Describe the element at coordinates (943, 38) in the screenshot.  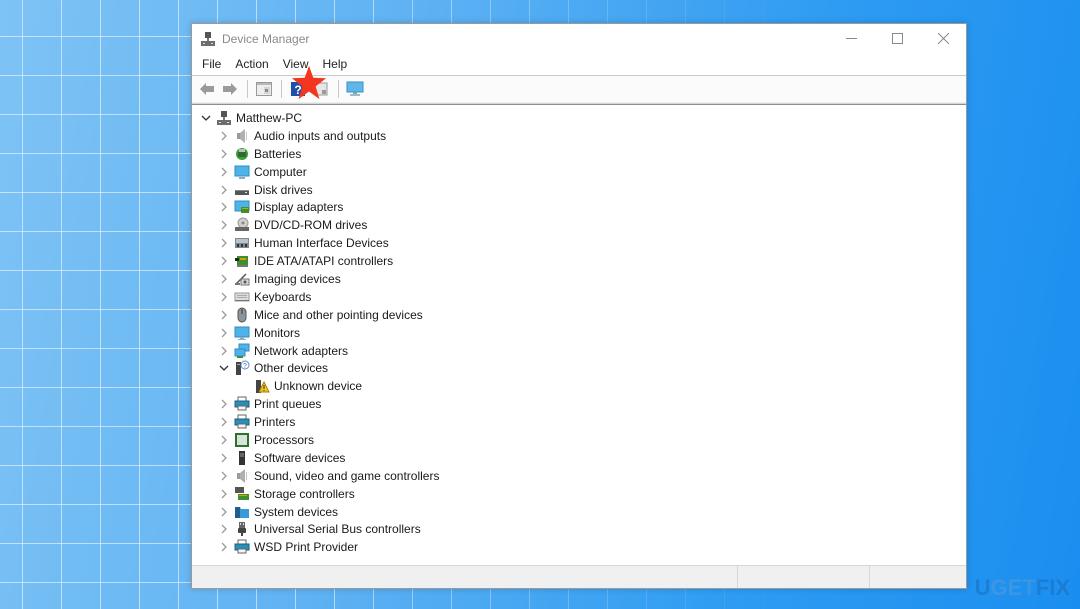
I see `close-button` at that location.